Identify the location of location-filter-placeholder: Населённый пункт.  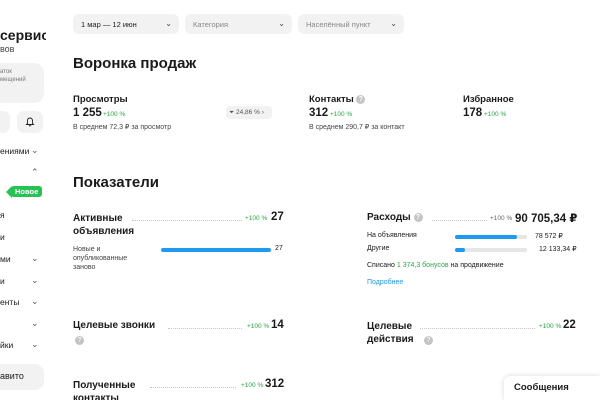
(338, 24).